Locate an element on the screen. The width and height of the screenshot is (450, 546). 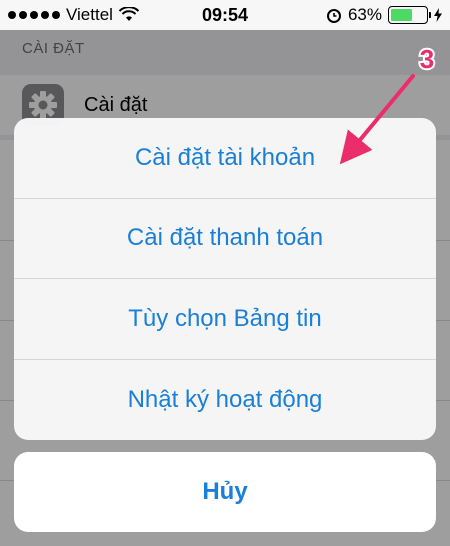
action-news-feed-preferences: Tùy chọn Bảng tin is located at coordinates (225, 319).